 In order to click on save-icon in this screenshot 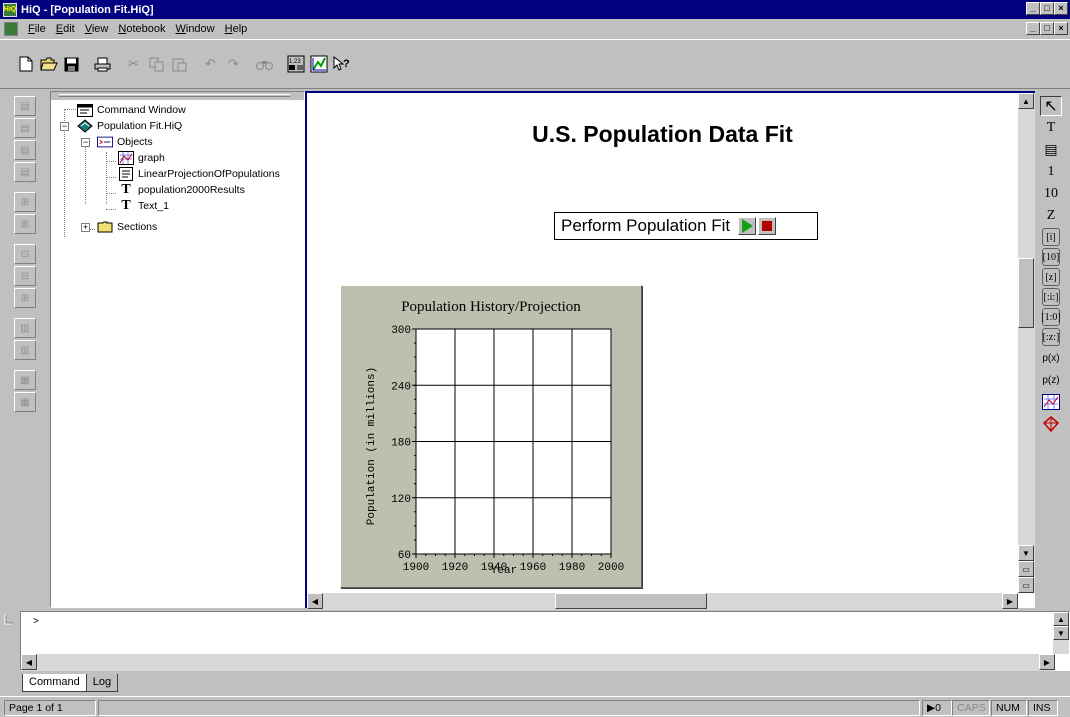, I will do `click(71, 64)`.